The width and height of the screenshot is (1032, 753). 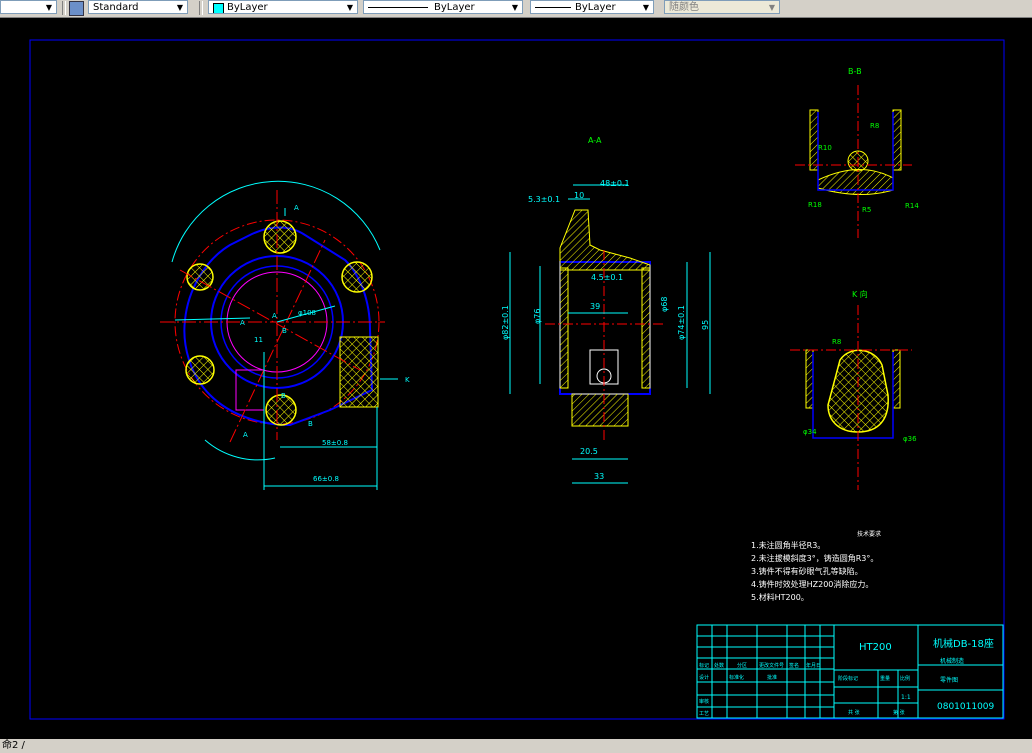 What do you see at coordinates (704, 677) in the screenshot?
I see `row-label-design: 设计` at bounding box center [704, 677].